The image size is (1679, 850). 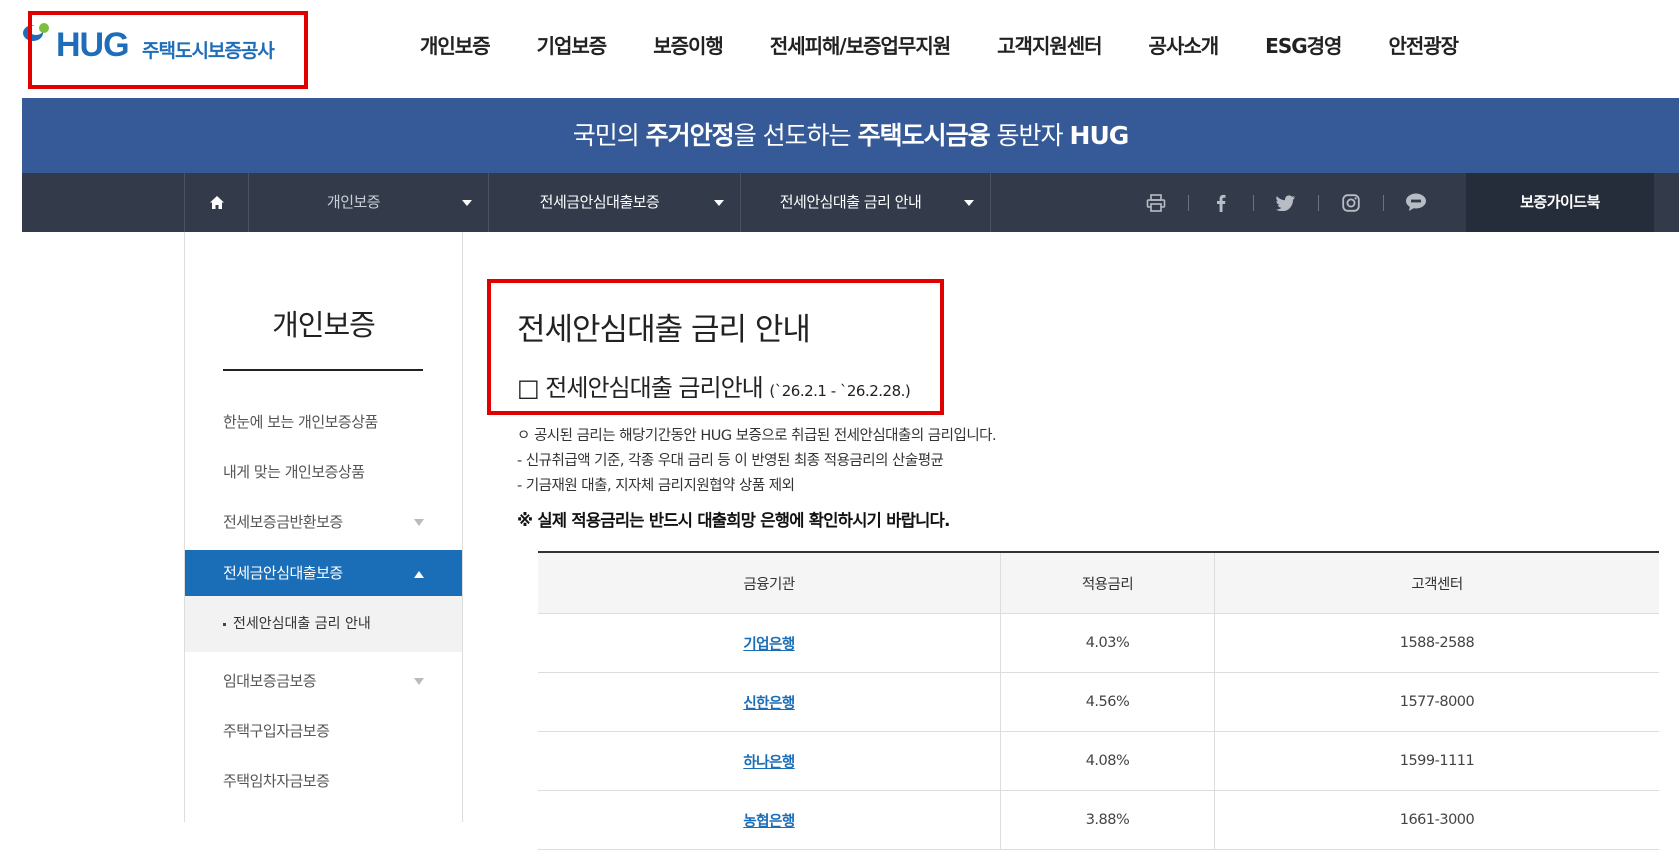 What do you see at coordinates (1303, 48) in the screenshot?
I see `gnb-esg: ESG경영` at bounding box center [1303, 48].